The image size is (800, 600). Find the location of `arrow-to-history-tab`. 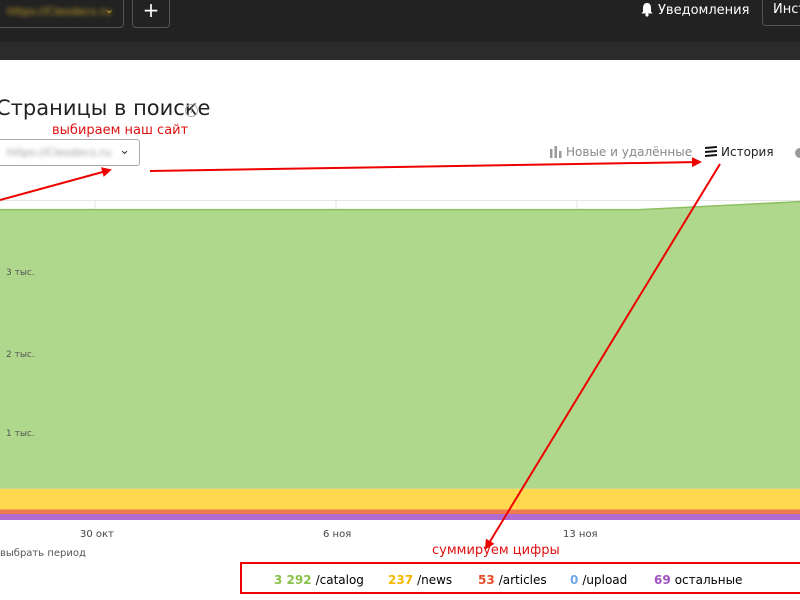

arrow-to-history-tab is located at coordinates (425, 164).